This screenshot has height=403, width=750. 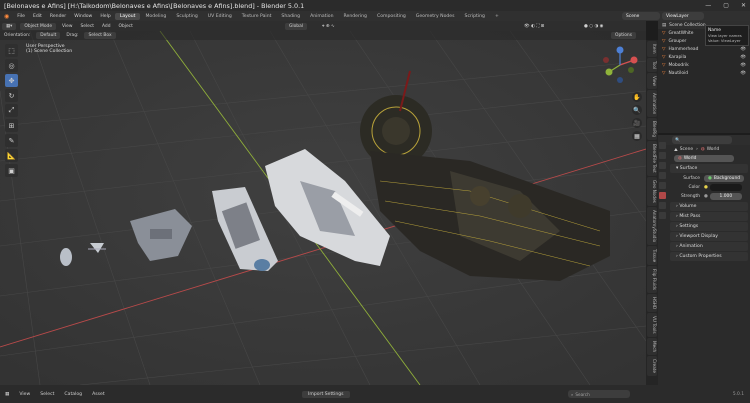 What do you see at coordinates (704, 158) in the screenshot?
I see `world-datablock-field: ◍ World` at bounding box center [704, 158].